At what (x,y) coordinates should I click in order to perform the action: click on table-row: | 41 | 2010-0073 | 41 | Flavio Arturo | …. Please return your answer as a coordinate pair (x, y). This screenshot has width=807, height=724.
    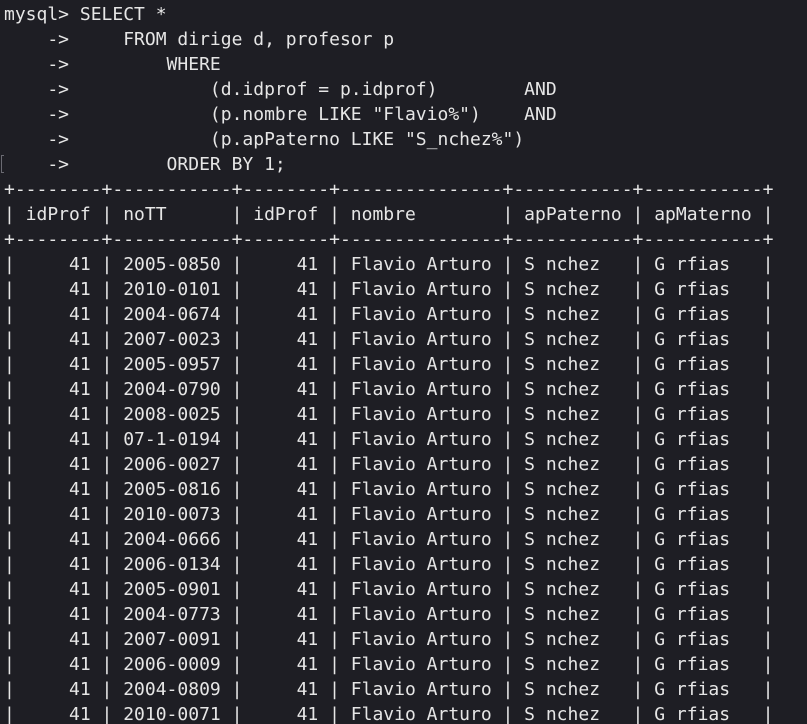
    Looking at the image, I should click on (389, 514).